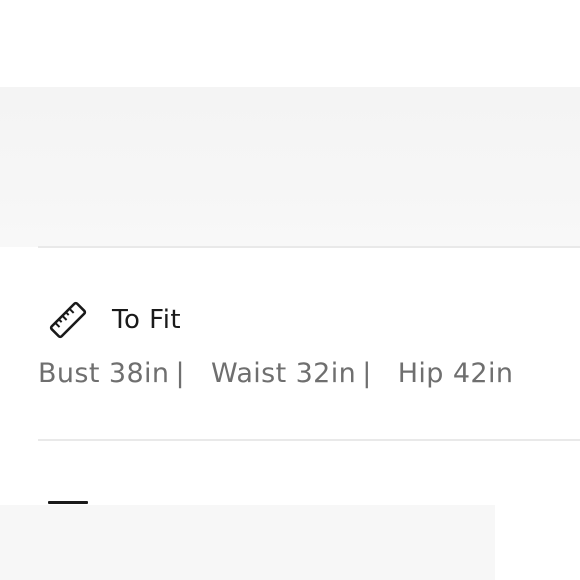 The width and height of the screenshot is (580, 580). Describe the element at coordinates (247, 542) in the screenshot. I see `bottom-panel` at that location.